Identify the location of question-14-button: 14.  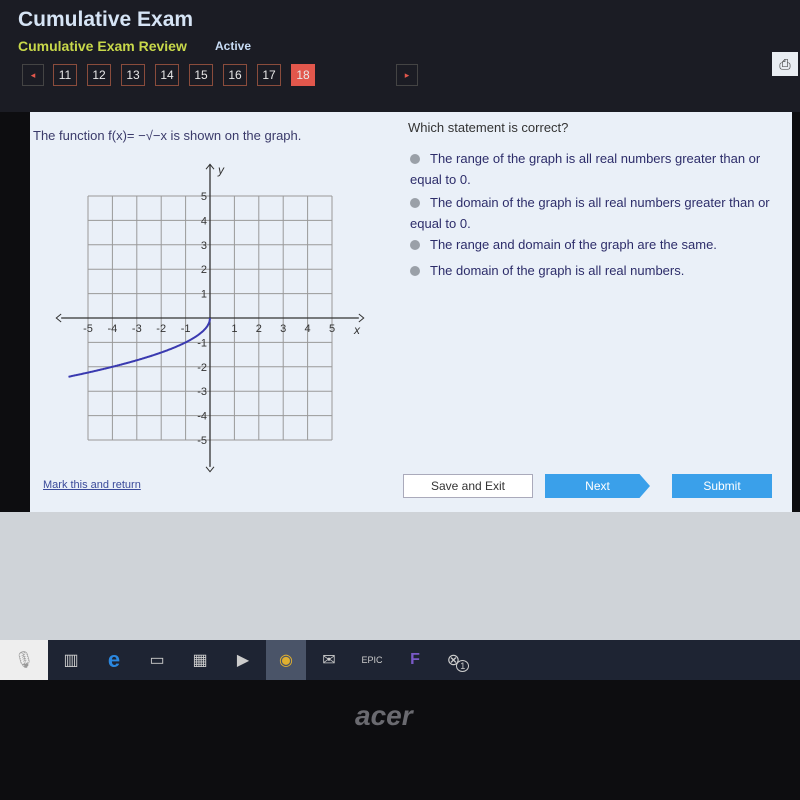
(167, 75).